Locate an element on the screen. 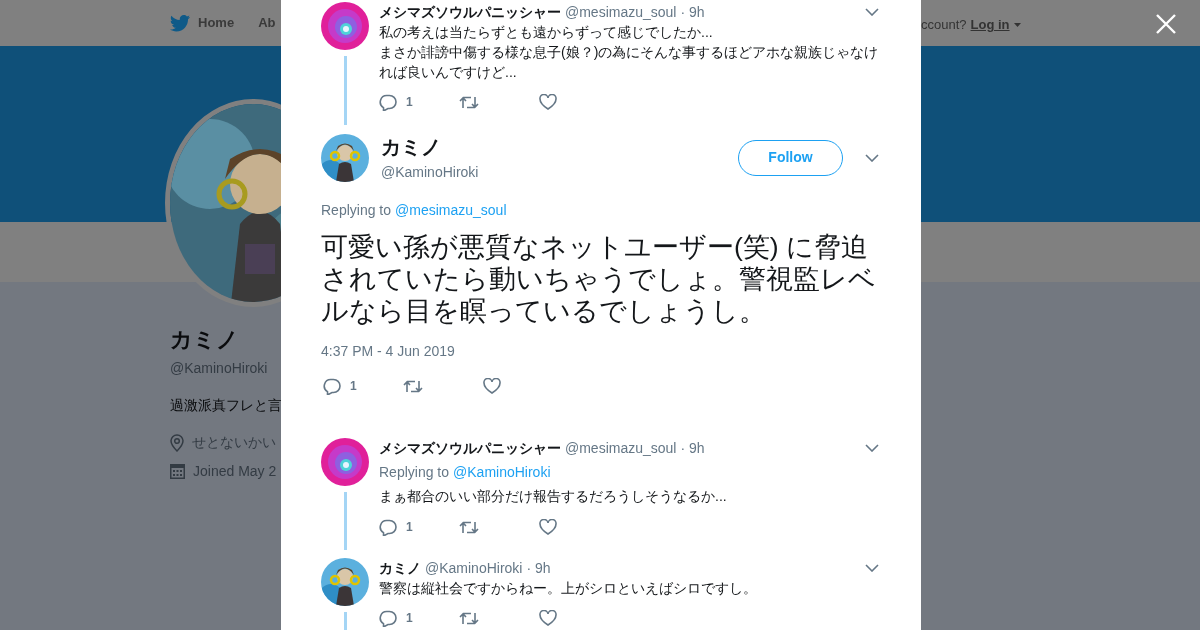 This screenshot has height=630, width=1200. mention-link: @KaminoHiroki is located at coordinates (502, 472).